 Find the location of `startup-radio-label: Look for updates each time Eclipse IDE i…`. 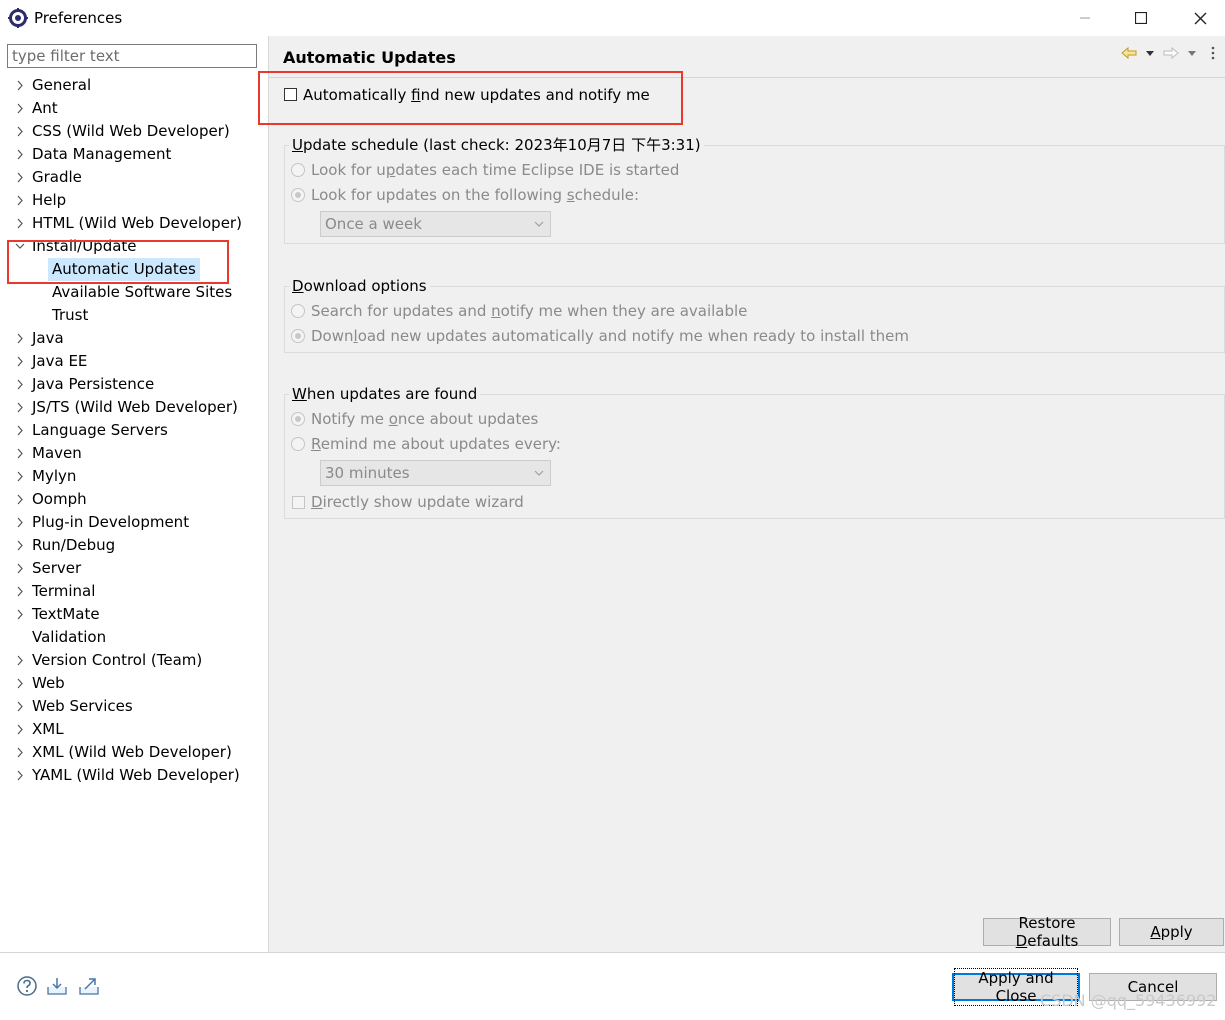

startup-radio-label: Look for updates each time Eclipse IDE i… is located at coordinates (495, 170).